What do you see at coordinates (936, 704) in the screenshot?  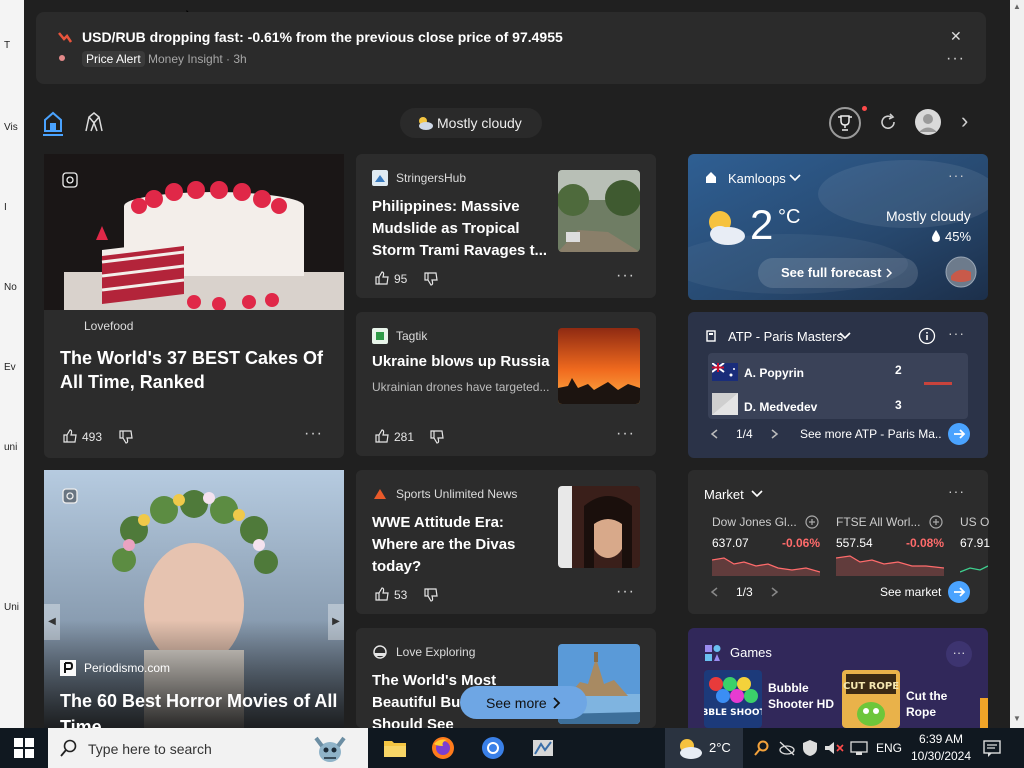 I see `game-name: Cut the Rope` at bounding box center [936, 704].